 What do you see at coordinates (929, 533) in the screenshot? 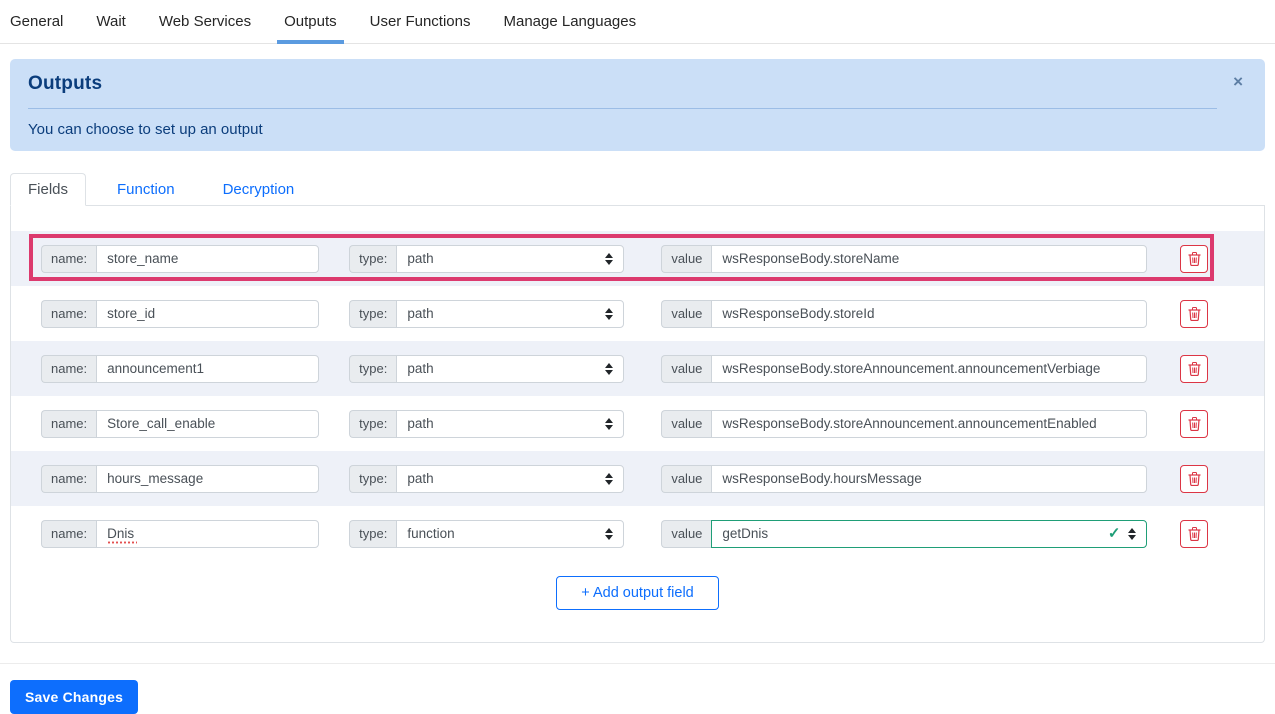
I see `value-function-select: getDnis ✓` at bounding box center [929, 533].